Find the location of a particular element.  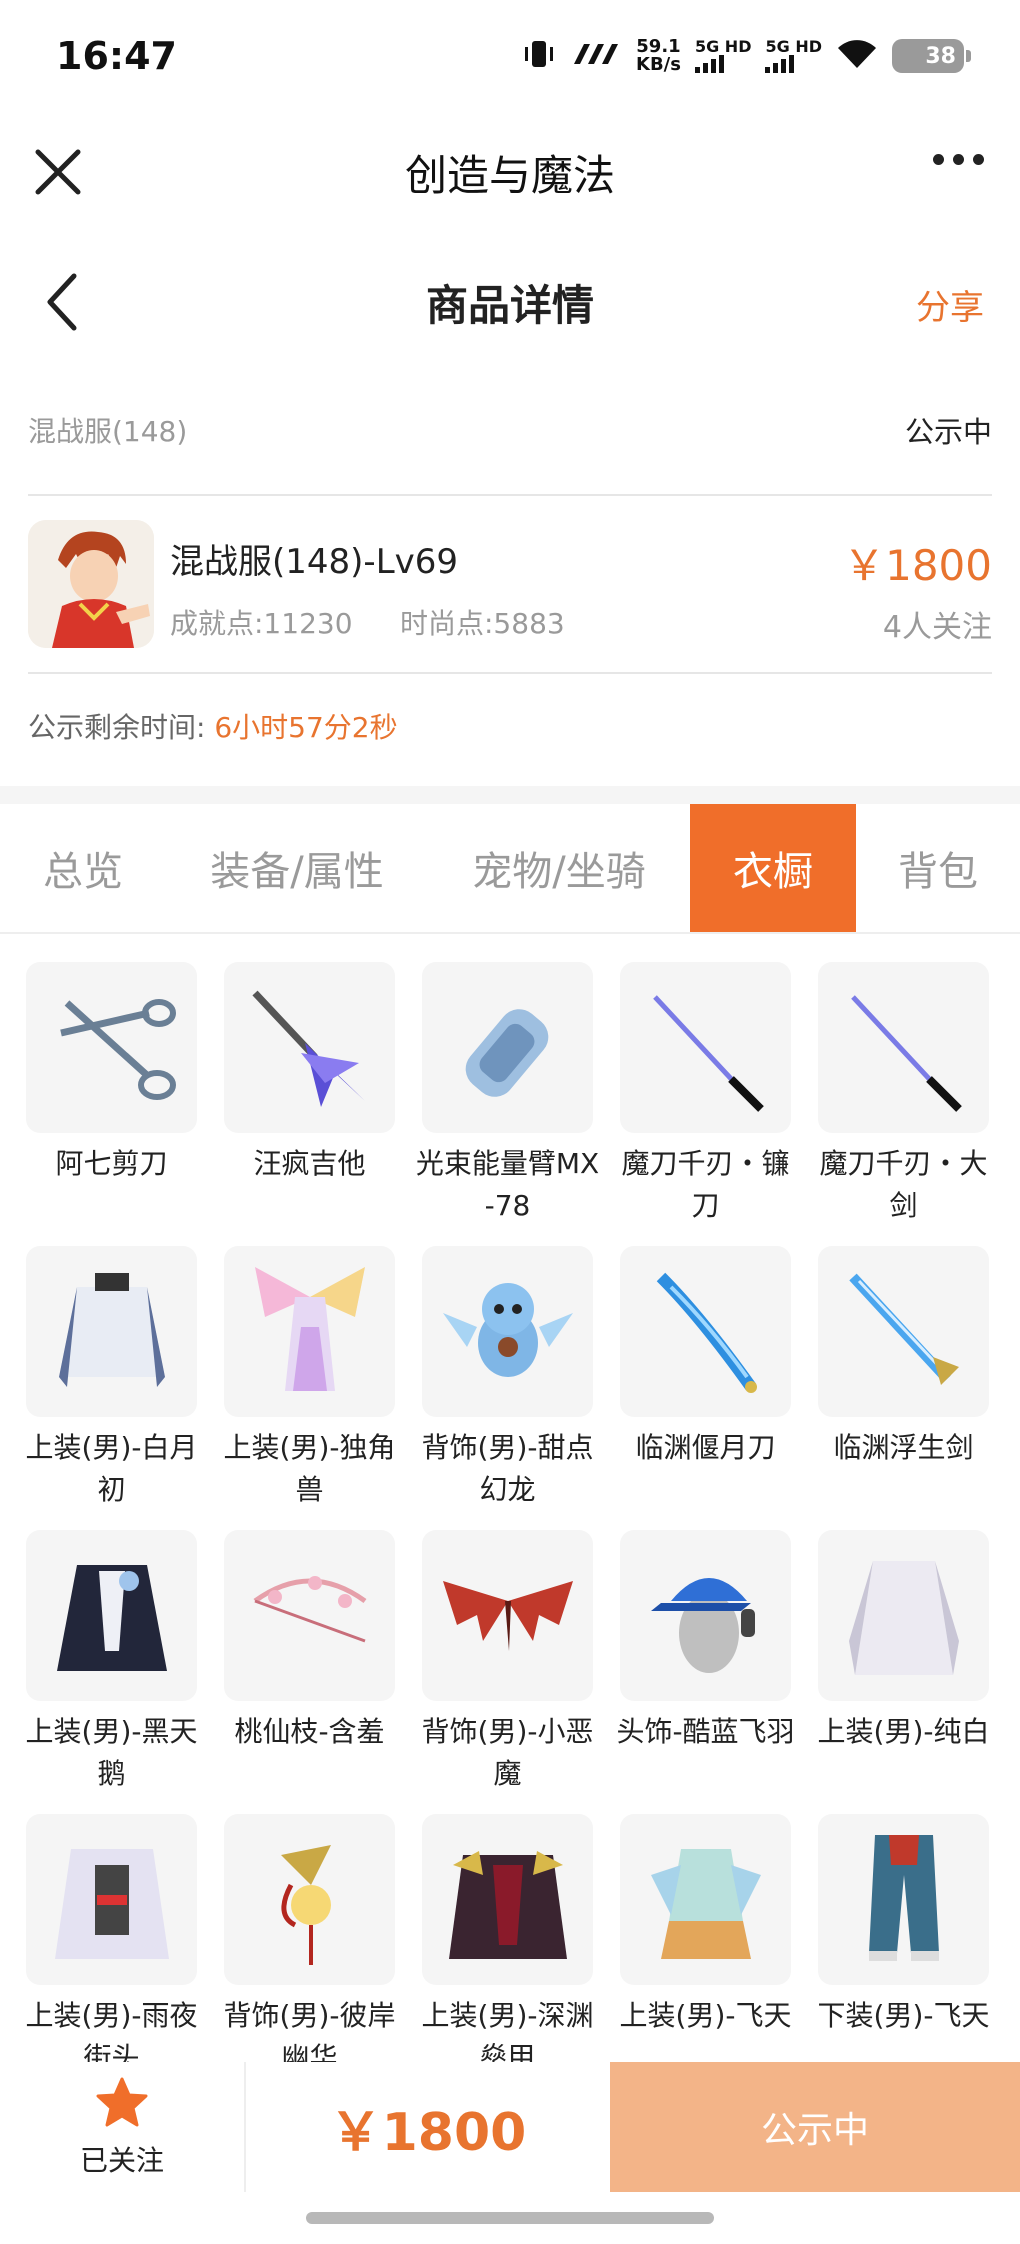

wifi-icon is located at coordinates (857, 56).